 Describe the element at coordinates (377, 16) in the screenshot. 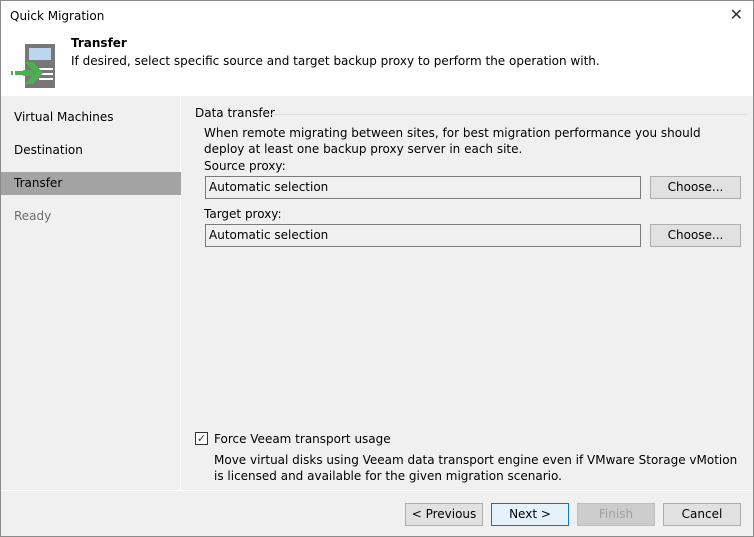

I see `title-bar: Quick Migration ✕` at that location.